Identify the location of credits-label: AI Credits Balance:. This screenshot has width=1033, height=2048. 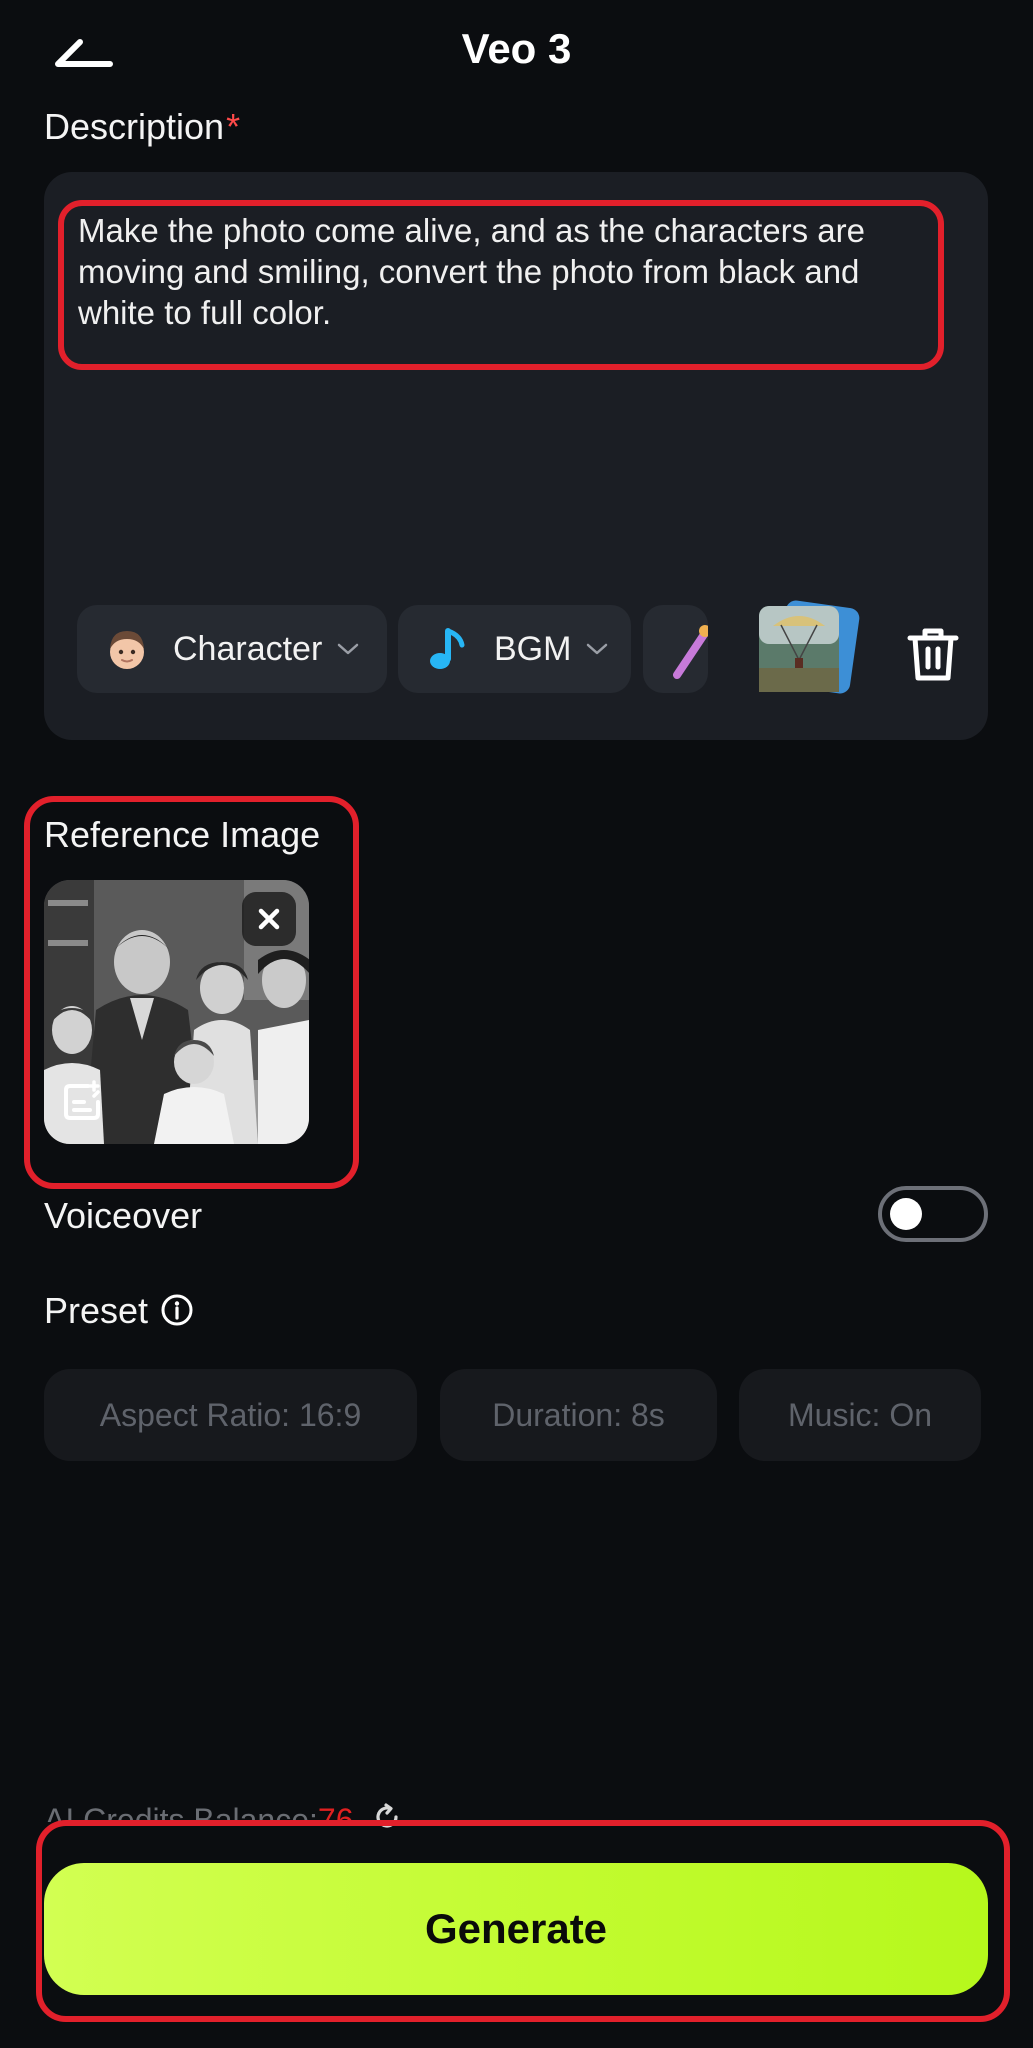
(181, 1820).